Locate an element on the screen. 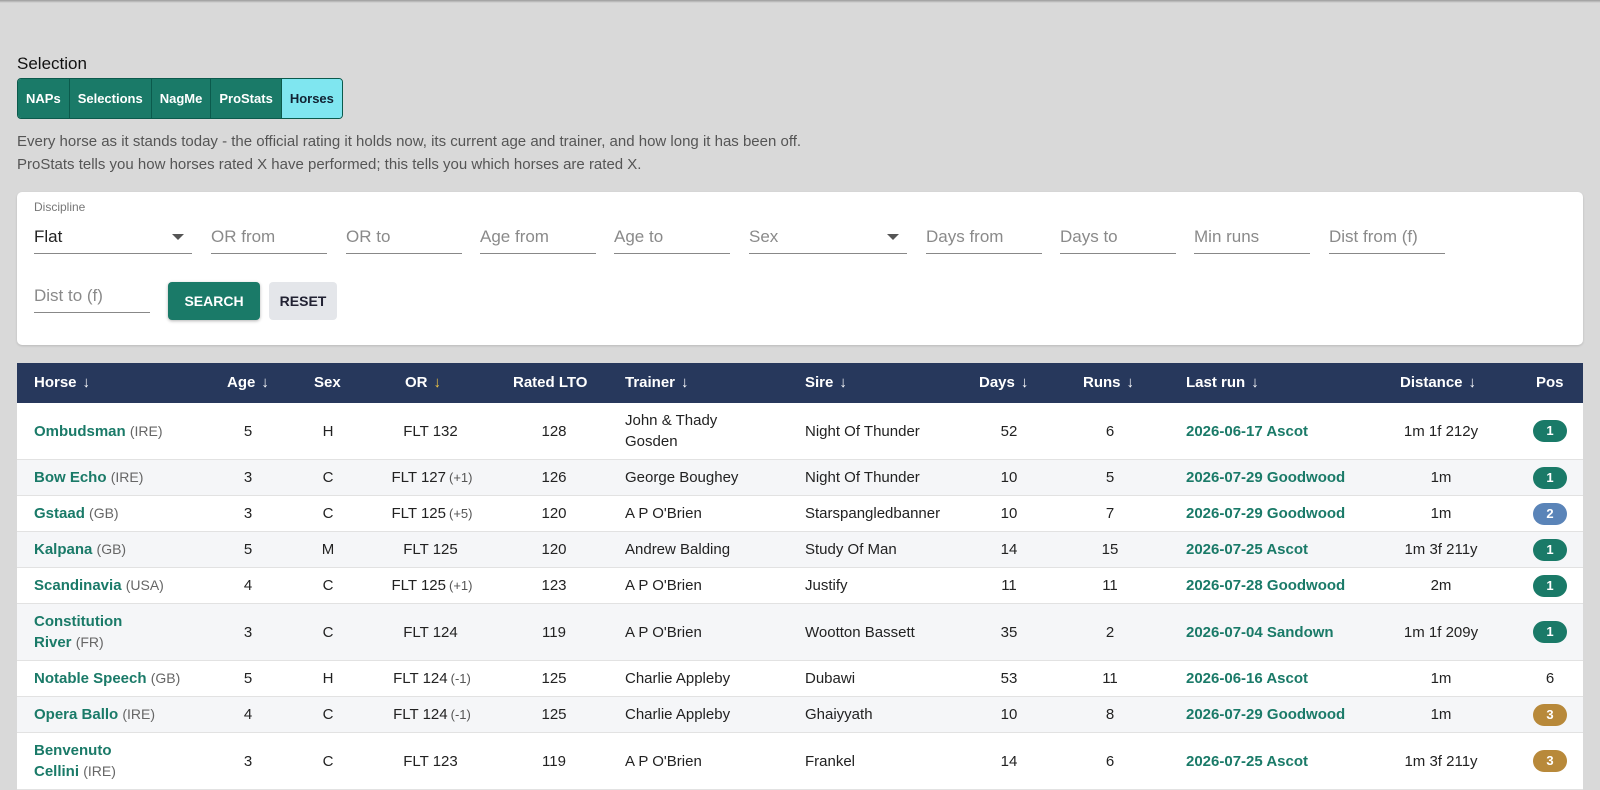 The height and width of the screenshot is (790, 1600). header-last-run-label: Last run is located at coordinates (1216, 382).